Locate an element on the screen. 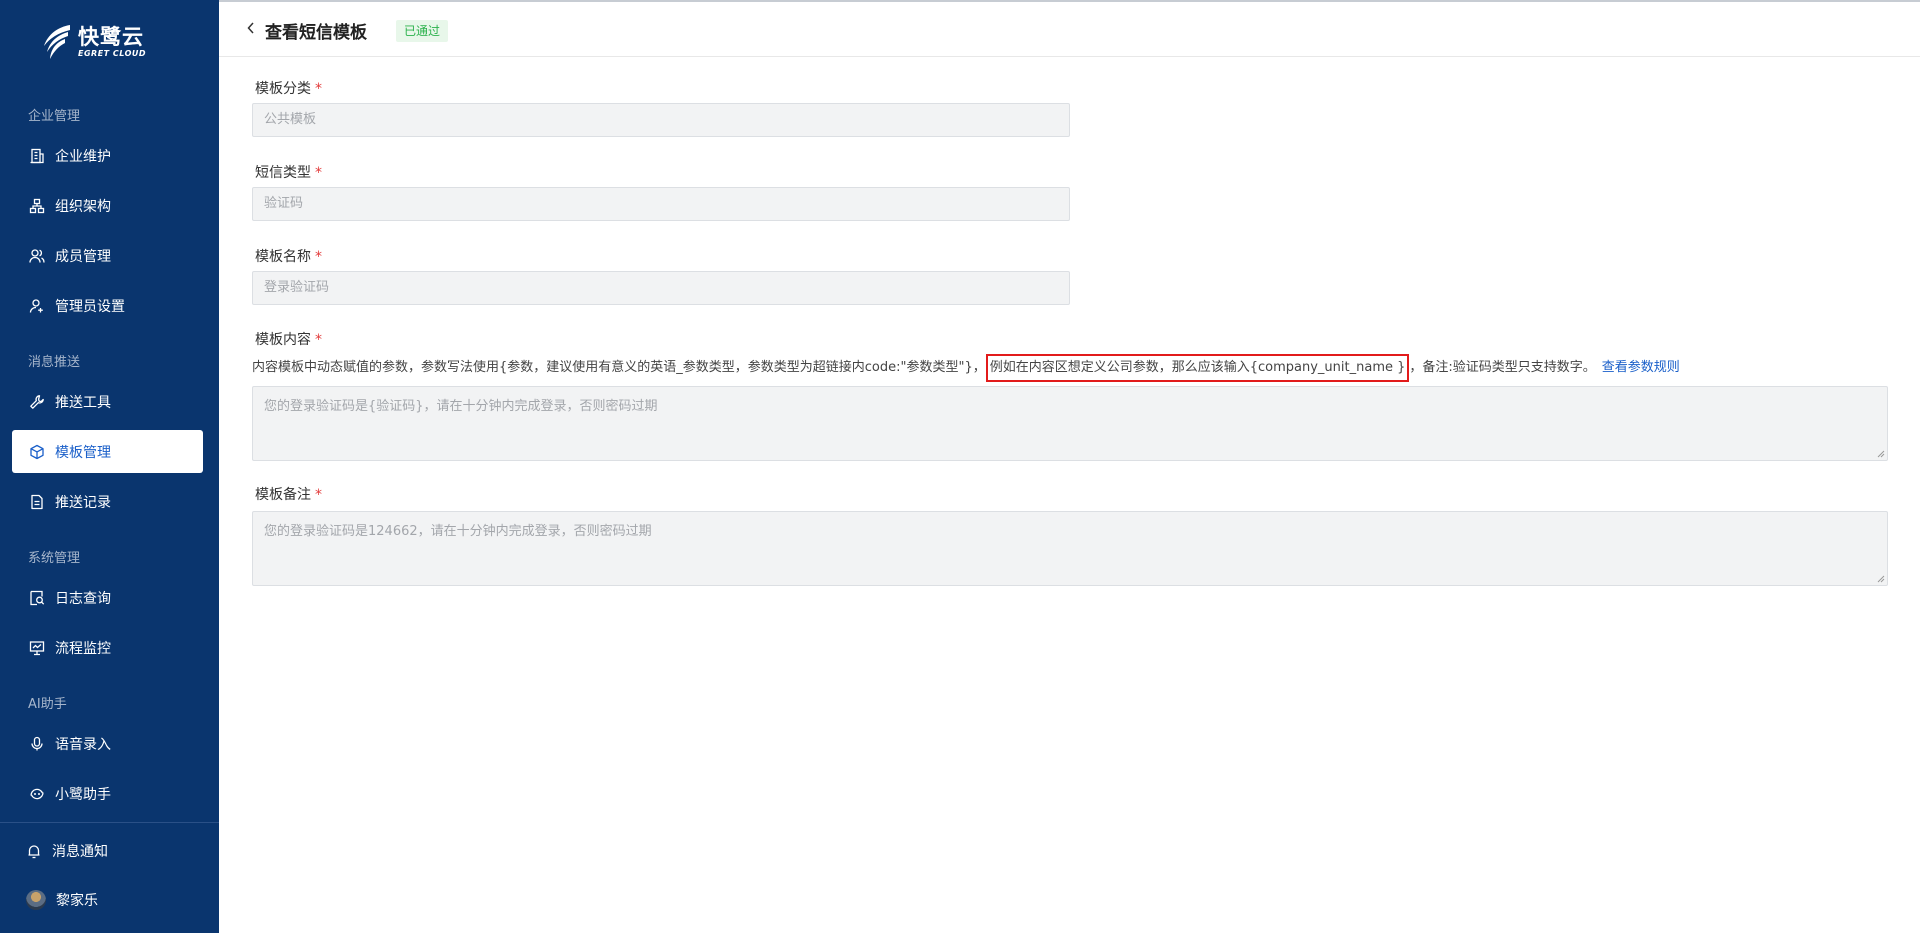 The height and width of the screenshot is (933, 1920). sidebar-item-flow-monitor: 流程监控 is located at coordinates (107, 647).